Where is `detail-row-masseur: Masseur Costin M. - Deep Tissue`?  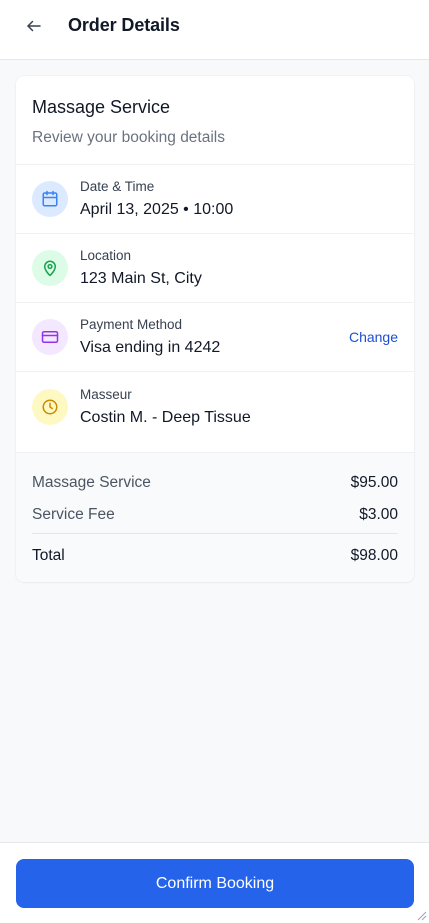 detail-row-masseur: Masseur Costin M. - Deep Tissue is located at coordinates (215, 406).